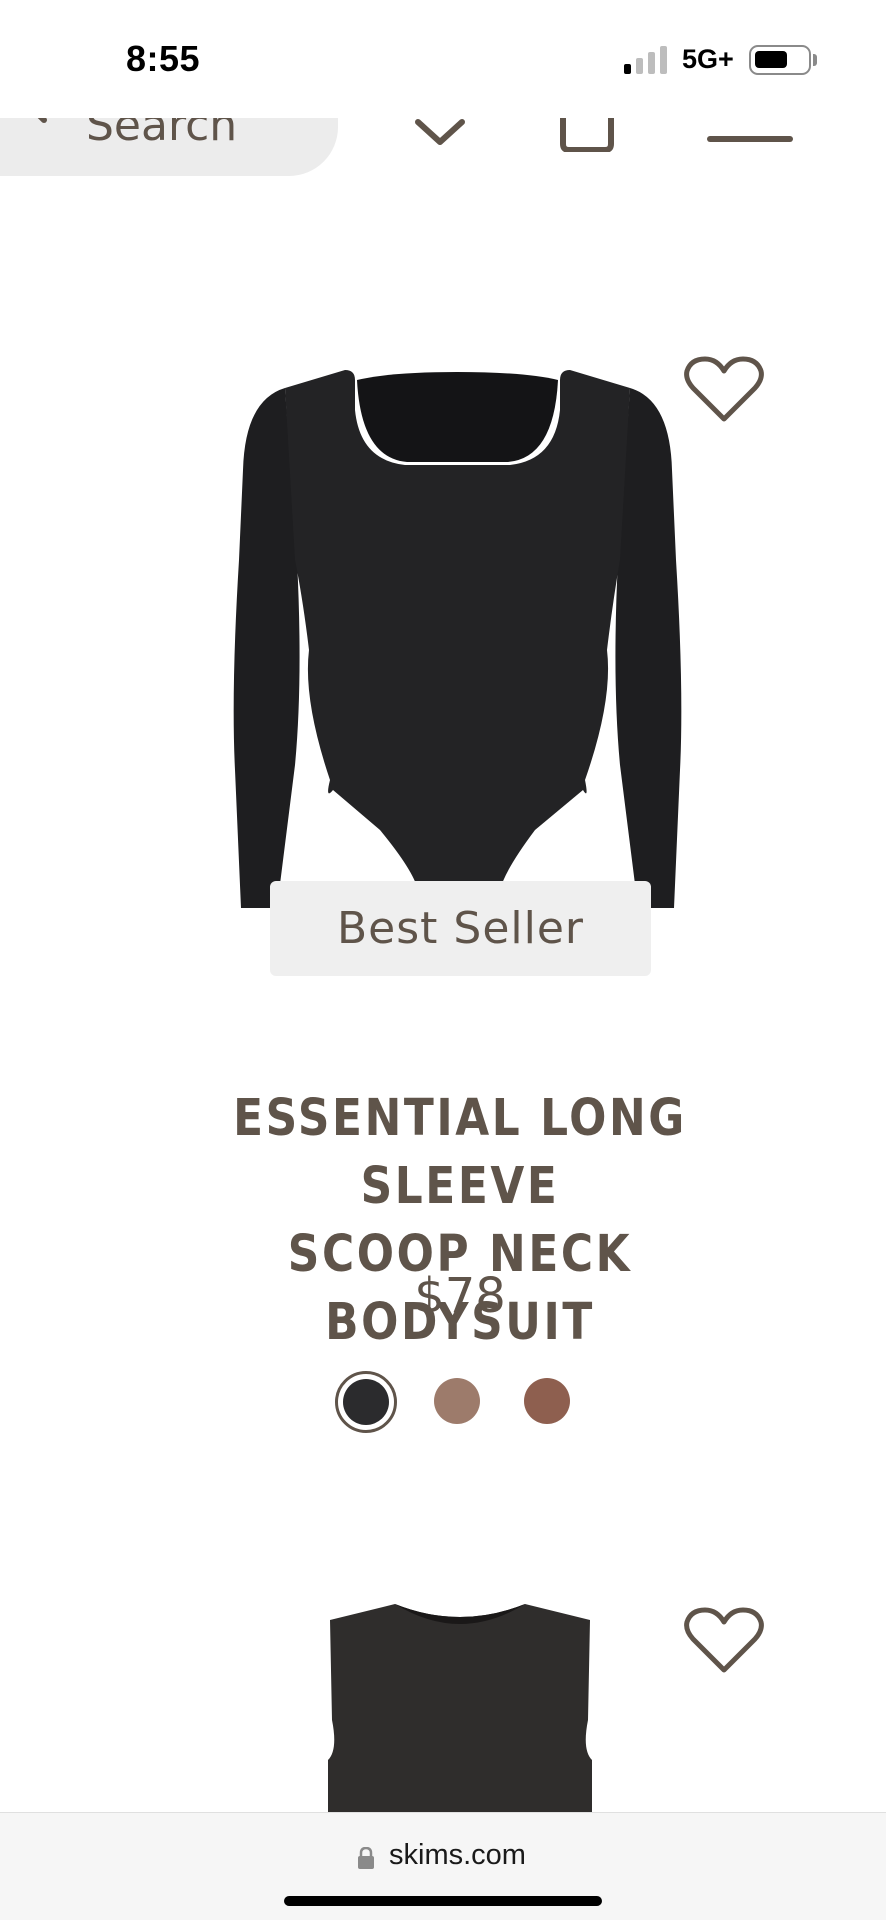 Image resolution: width=886 pixels, height=1920 pixels. Describe the element at coordinates (645, 60) in the screenshot. I see `cellular-signal-icon` at that location.